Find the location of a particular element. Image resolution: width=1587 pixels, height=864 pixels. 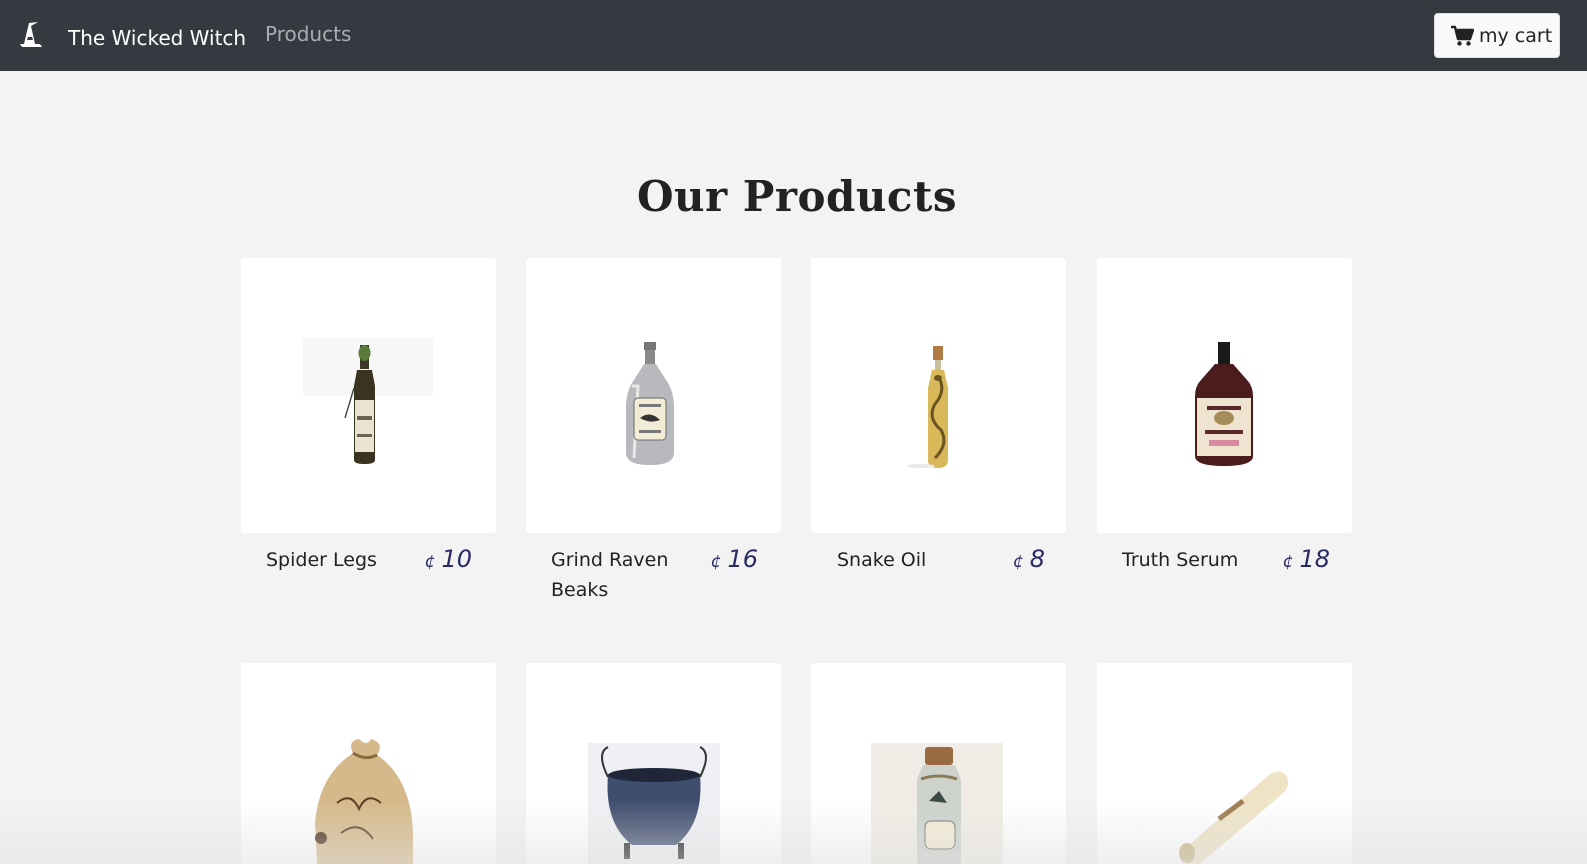

product-card-truth-serum is located at coordinates (1224, 395).